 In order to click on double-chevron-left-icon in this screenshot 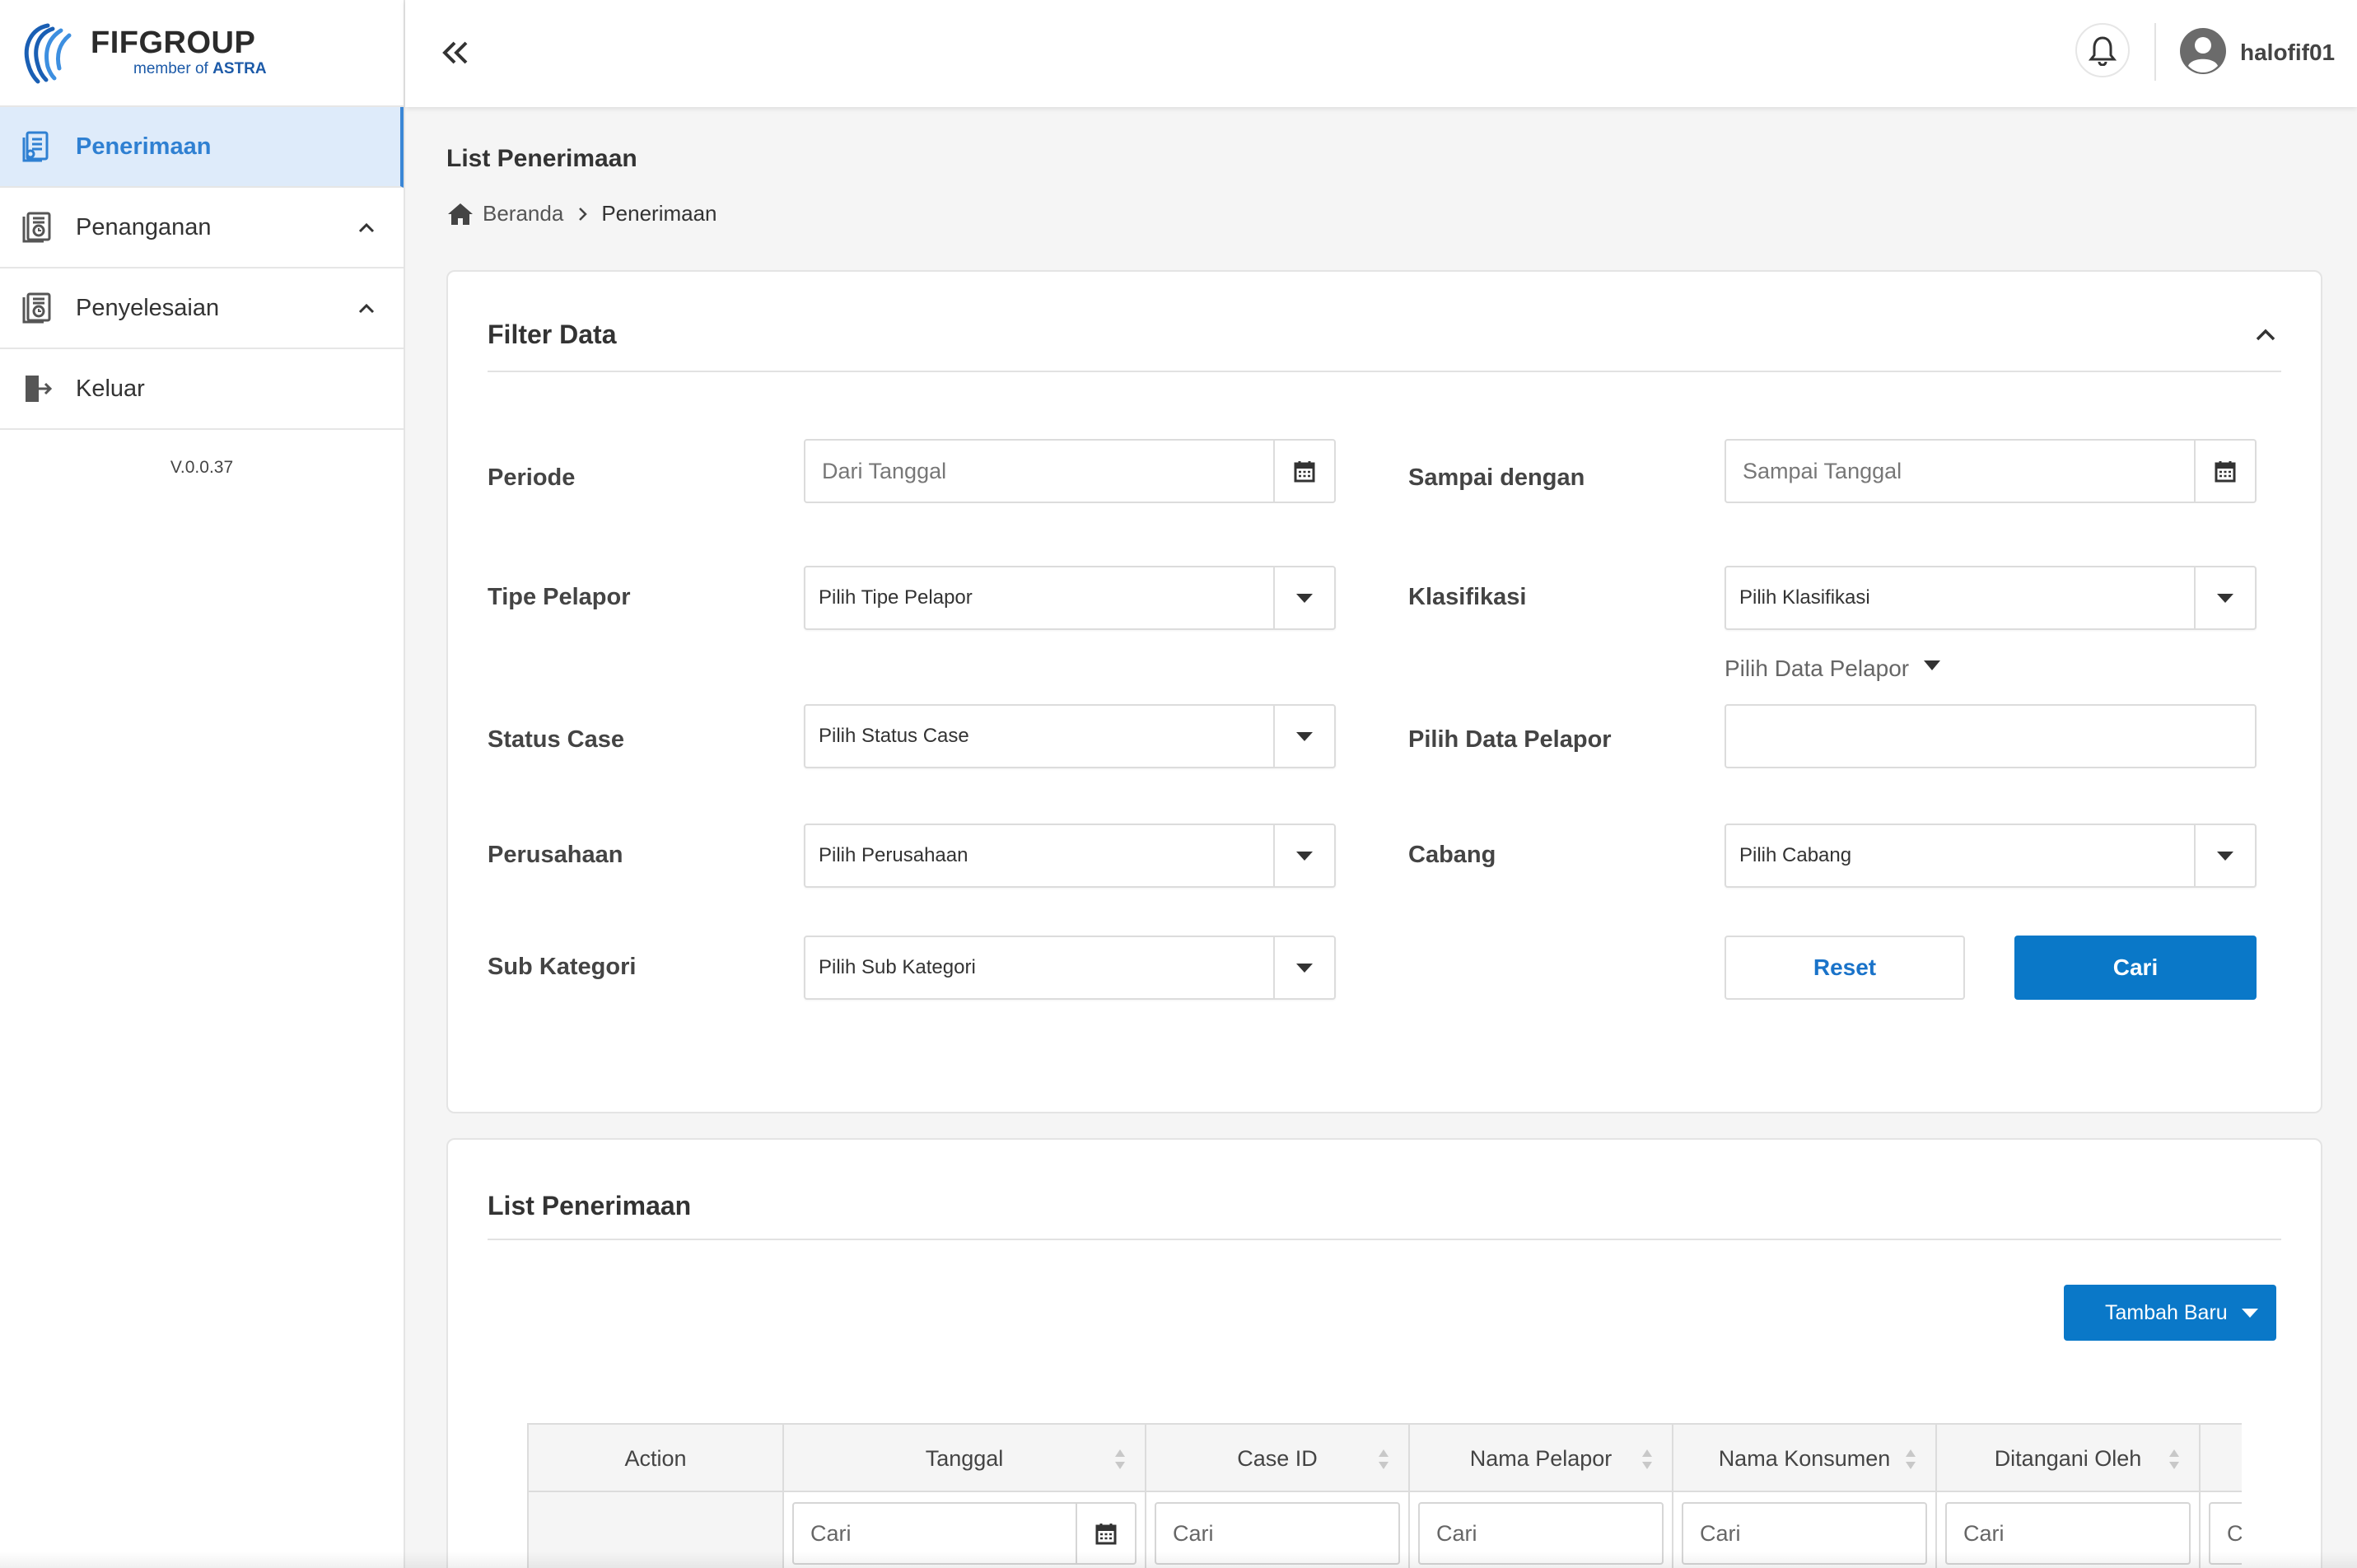, I will do `click(455, 52)`.